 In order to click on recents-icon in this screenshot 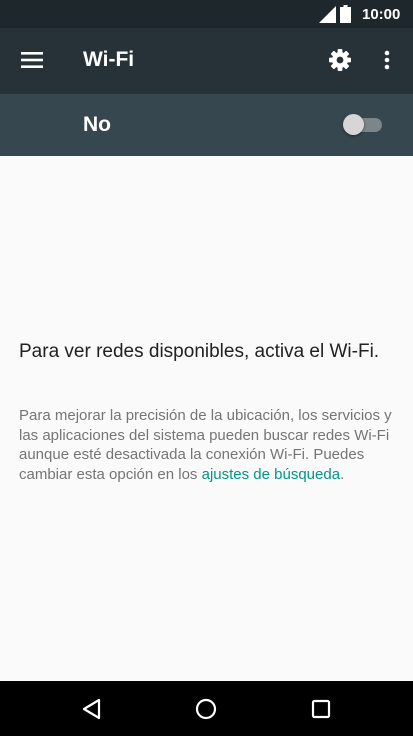, I will do `click(321, 709)`.